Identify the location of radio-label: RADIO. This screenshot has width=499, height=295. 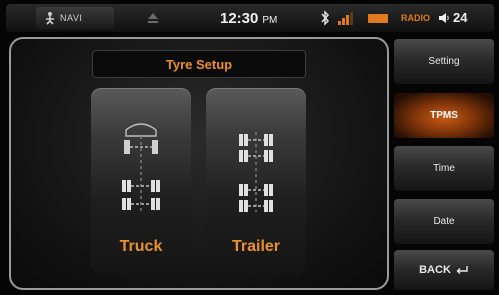
(415, 18).